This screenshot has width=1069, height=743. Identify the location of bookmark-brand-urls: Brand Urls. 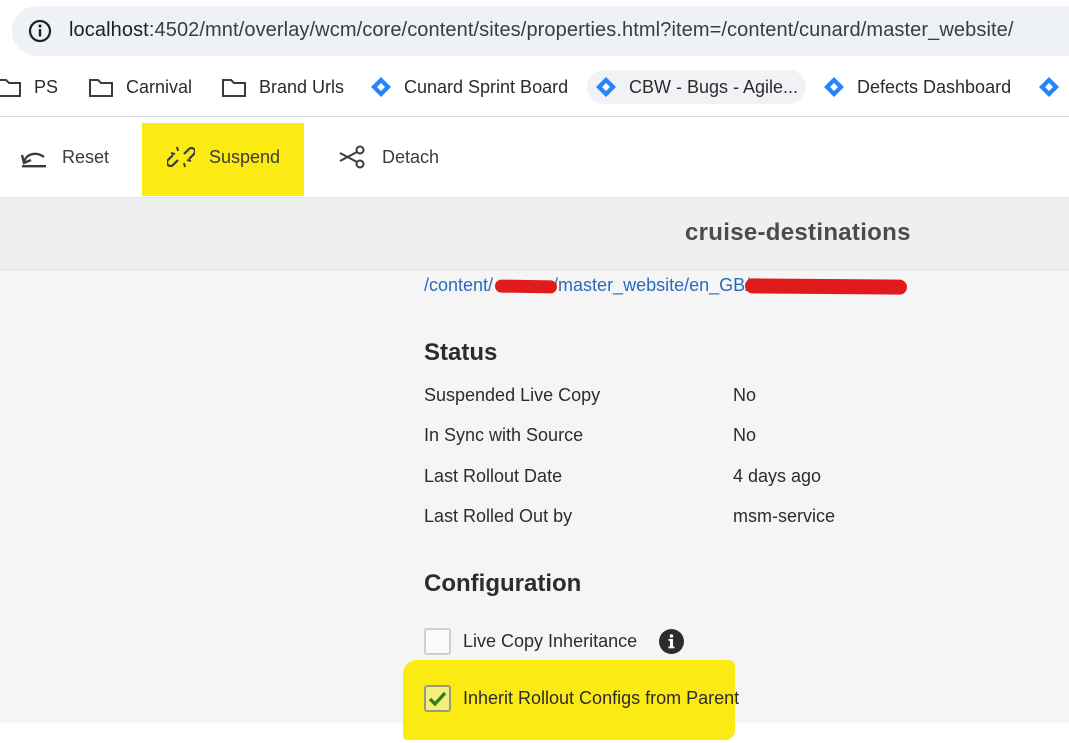
(282, 87).